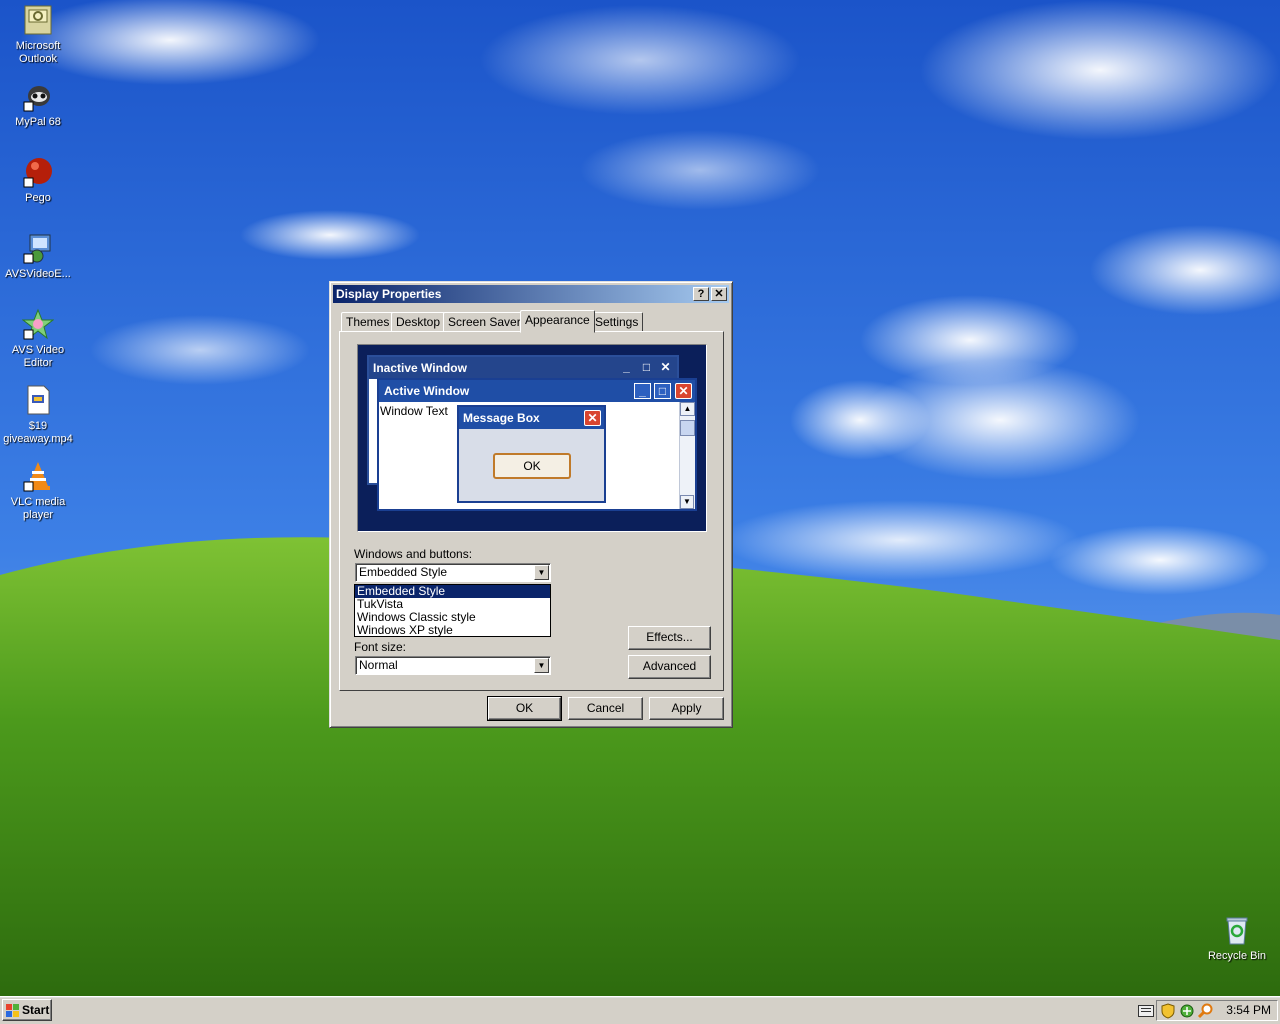  I want to click on desktop-icon-mypal: MyPal 68, so click(38, 104).